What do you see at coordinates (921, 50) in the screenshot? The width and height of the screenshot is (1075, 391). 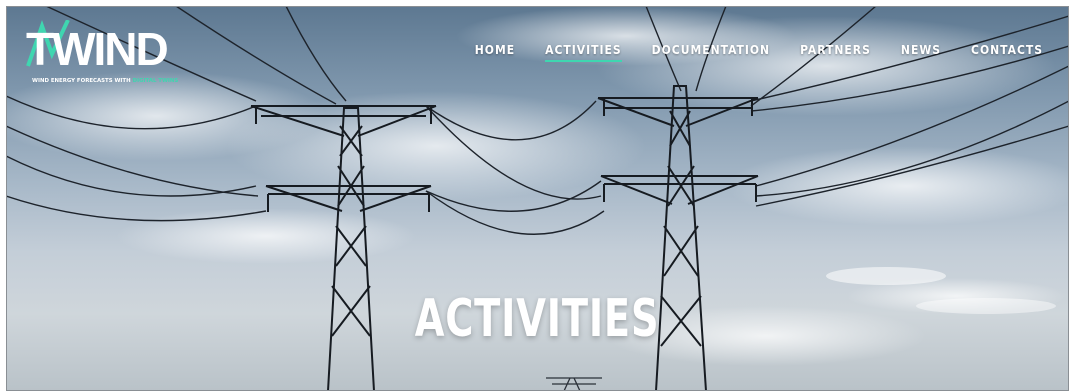 I see `nav-item-news: NEWS` at bounding box center [921, 50].